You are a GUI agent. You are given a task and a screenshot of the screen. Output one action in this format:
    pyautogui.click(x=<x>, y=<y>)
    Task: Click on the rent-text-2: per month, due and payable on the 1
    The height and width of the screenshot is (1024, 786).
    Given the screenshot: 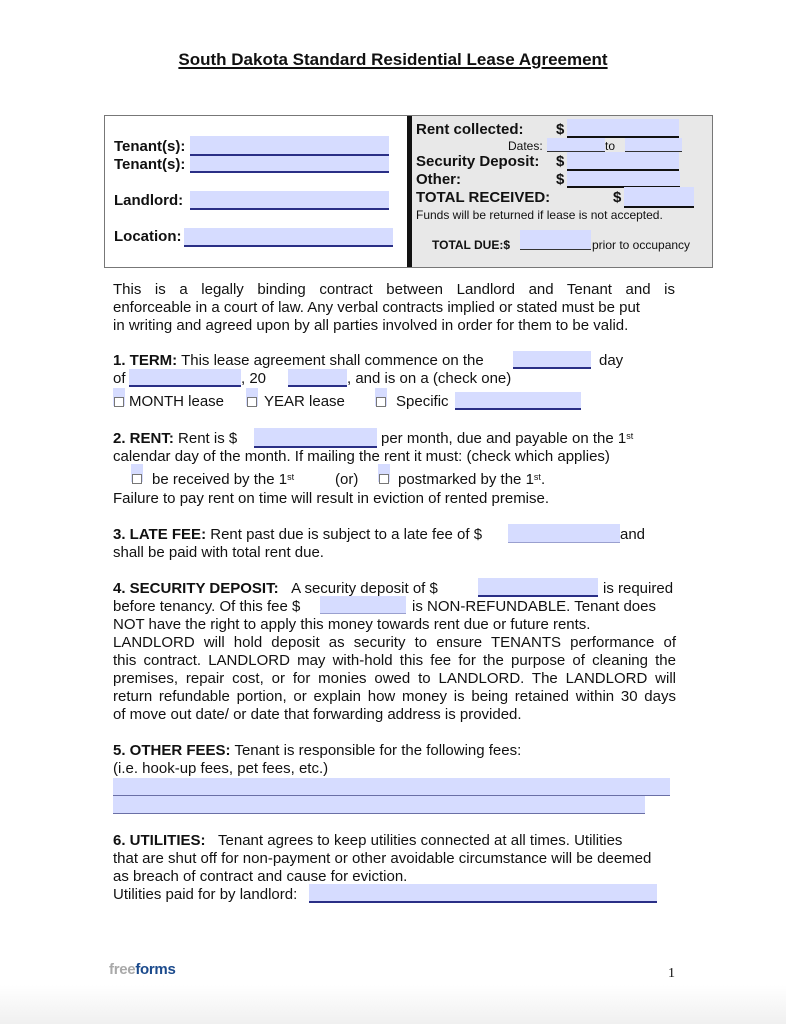 What is the action you would take?
    pyautogui.click(x=504, y=438)
    